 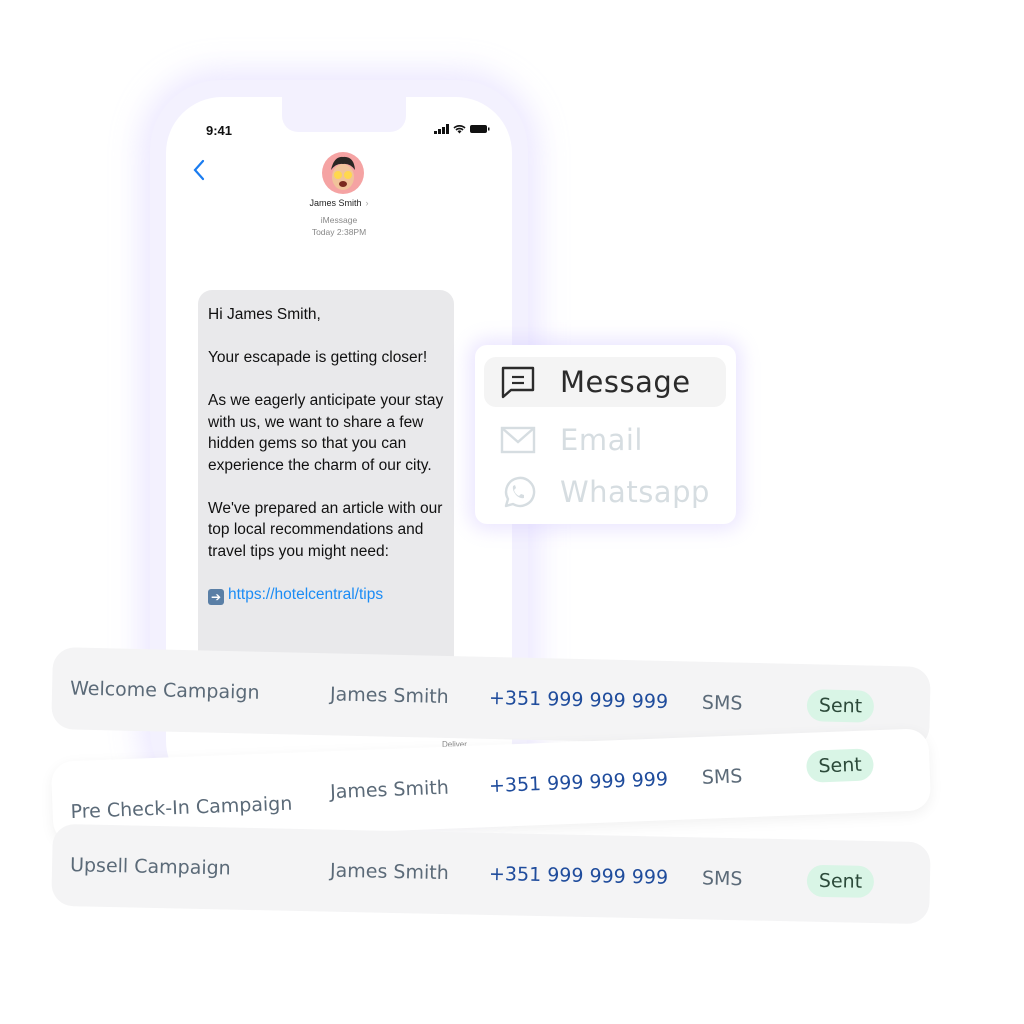 I want to click on channel-option-message: Message, so click(x=605, y=382).